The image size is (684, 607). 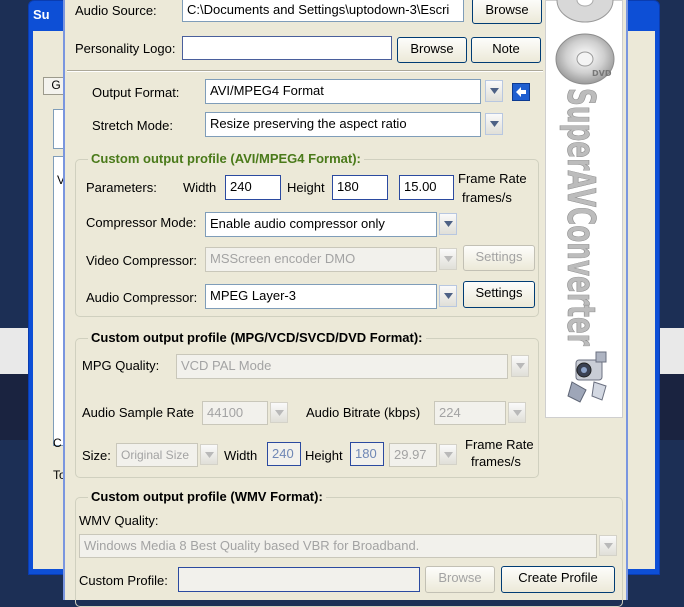 I want to click on wmv-profile-title: Custom output profile (WMV Format):, so click(x=207, y=496).